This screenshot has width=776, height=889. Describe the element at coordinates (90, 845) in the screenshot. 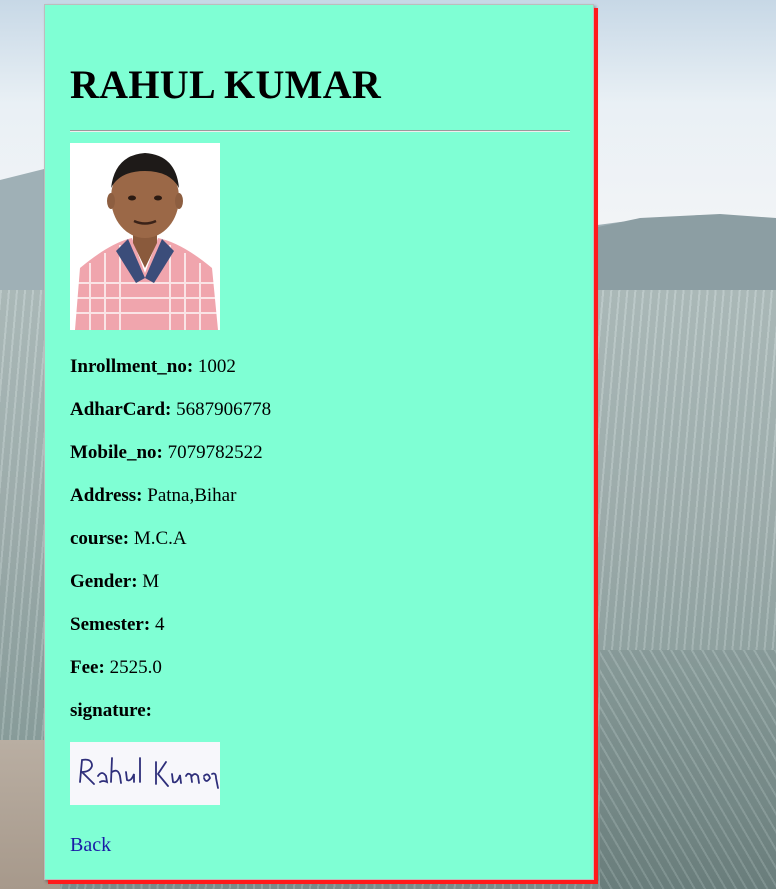

I see `back-link: Back` at that location.